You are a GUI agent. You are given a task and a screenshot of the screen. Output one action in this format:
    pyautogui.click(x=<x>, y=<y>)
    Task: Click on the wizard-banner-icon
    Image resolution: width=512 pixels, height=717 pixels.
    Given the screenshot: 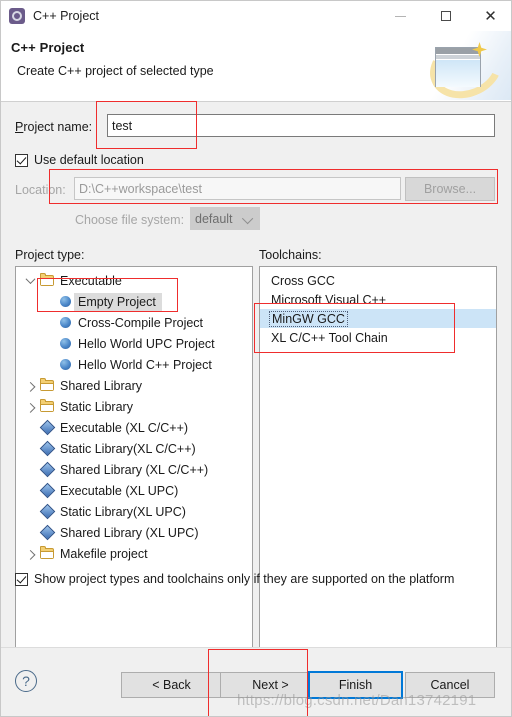 What is the action you would take?
    pyautogui.click(x=463, y=65)
    